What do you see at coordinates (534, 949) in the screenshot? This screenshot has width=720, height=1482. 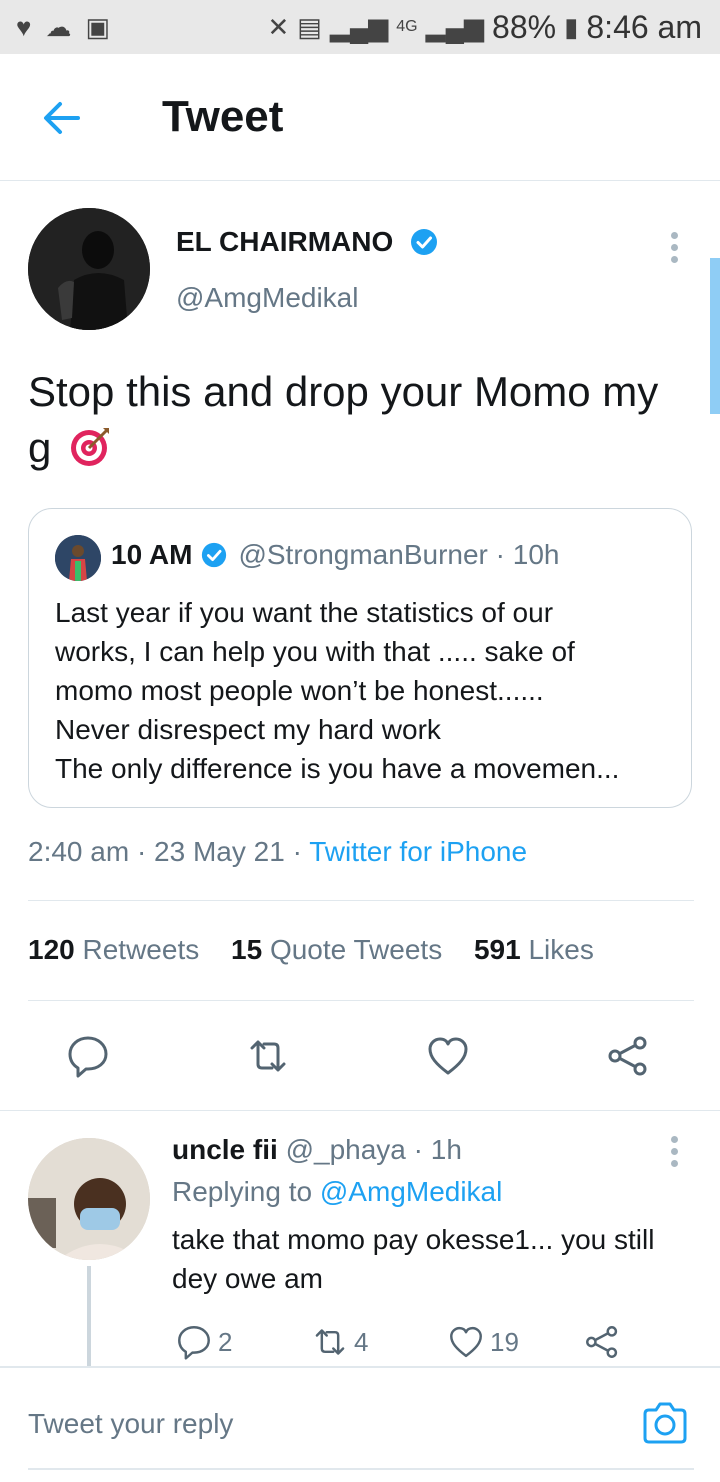 I see `likes-stat: 591 Likes` at bounding box center [534, 949].